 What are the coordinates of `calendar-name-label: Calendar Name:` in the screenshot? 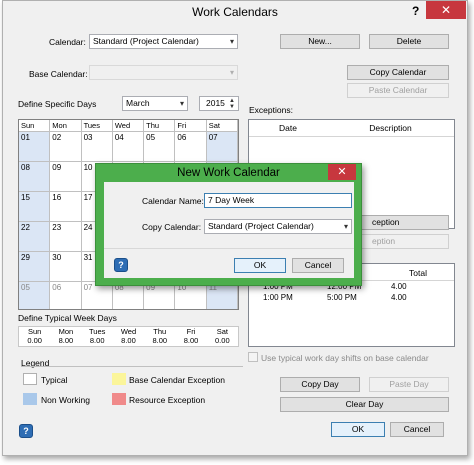 It's located at (173, 201).